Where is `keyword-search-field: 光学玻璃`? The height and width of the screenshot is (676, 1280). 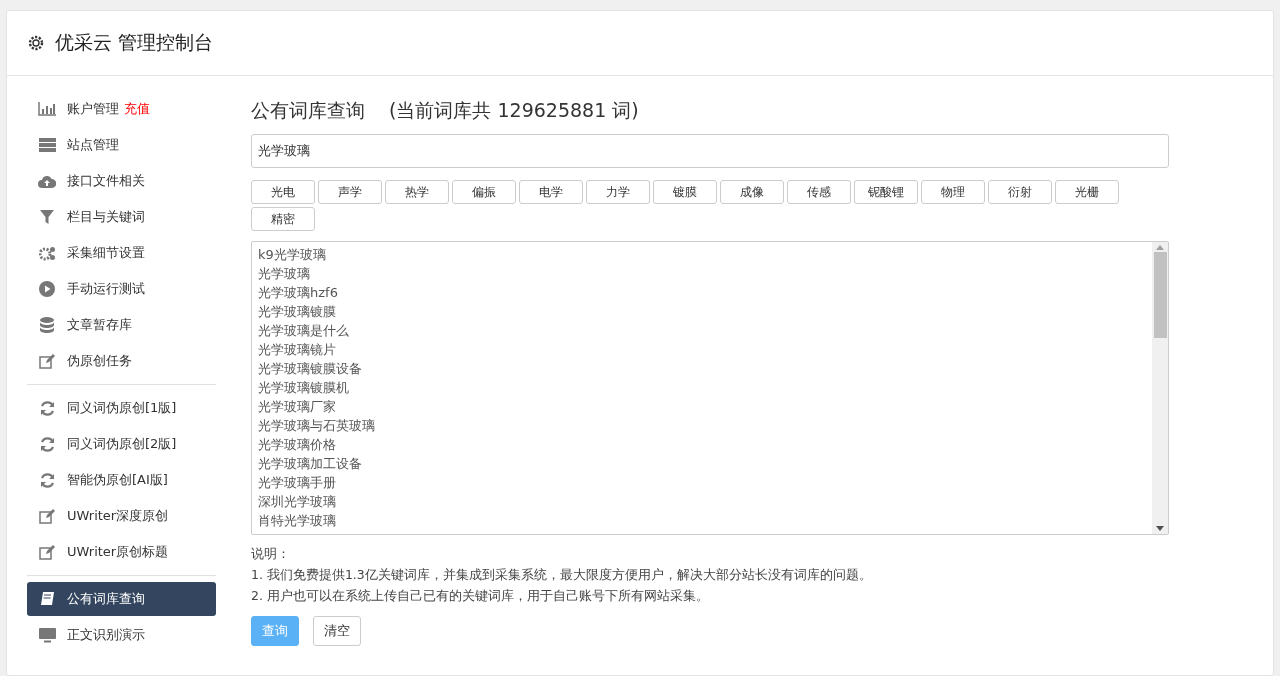 keyword-search-field: 光学玻璃 is located at coordinates (710, 151).